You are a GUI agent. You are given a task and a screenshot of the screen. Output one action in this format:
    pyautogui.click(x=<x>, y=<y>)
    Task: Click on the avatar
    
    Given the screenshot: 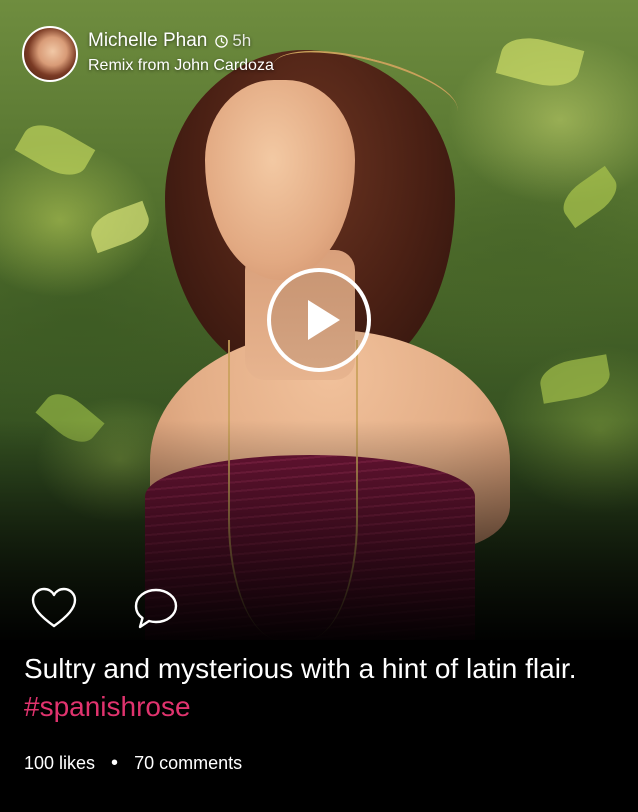 What is the action you would take?
    pyautogui.click(x=50, y=54)
    